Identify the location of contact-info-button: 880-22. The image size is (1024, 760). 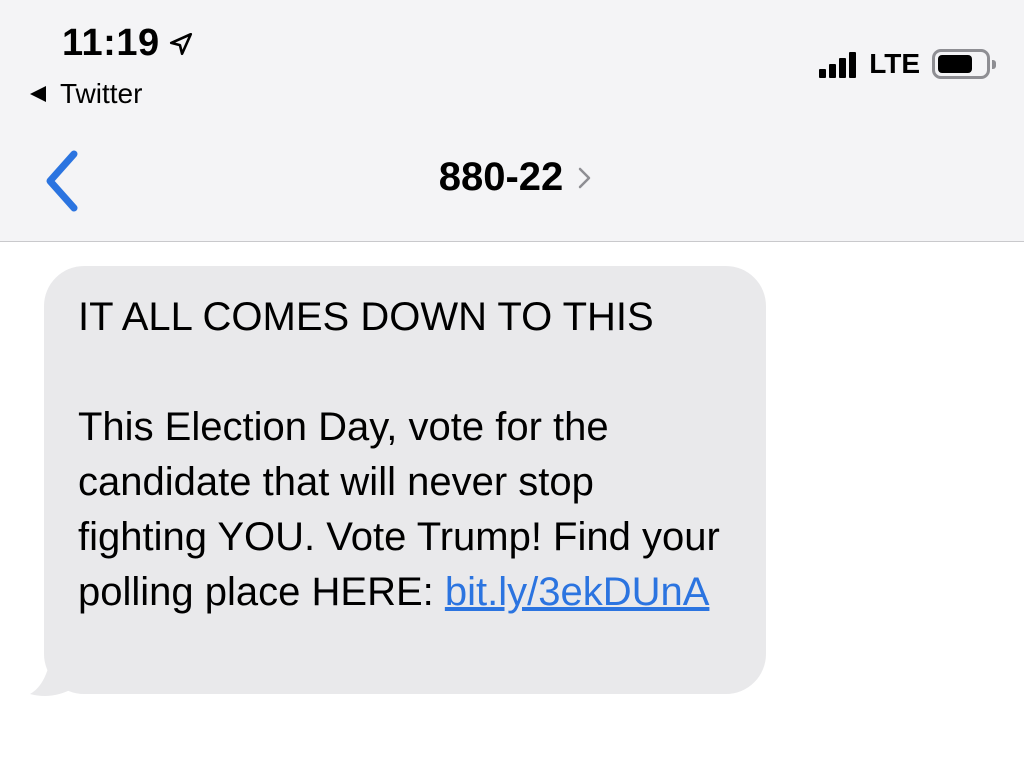
(512, 177).